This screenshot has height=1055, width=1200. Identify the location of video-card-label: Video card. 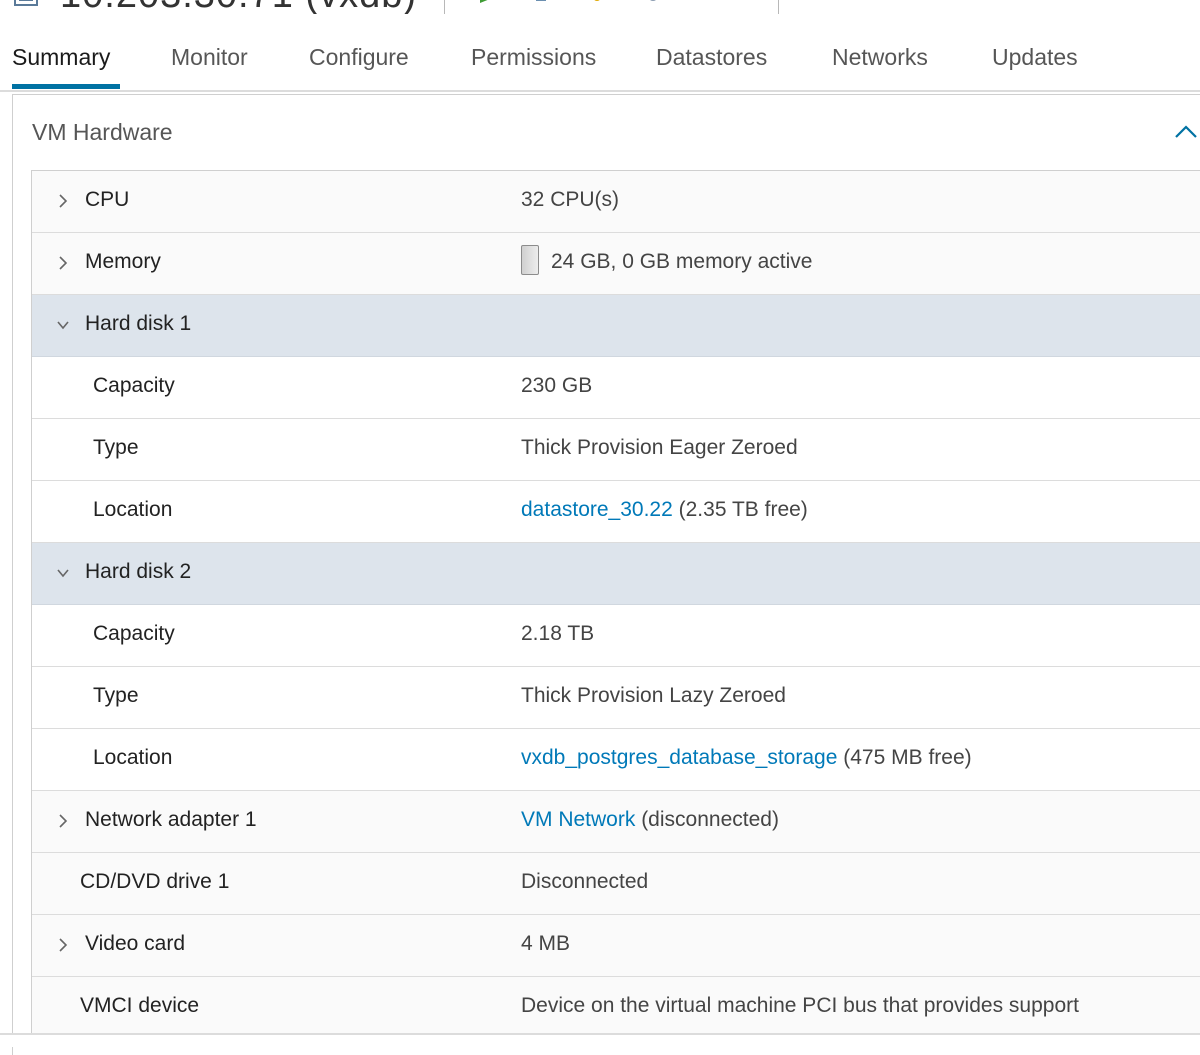
(135, 943).